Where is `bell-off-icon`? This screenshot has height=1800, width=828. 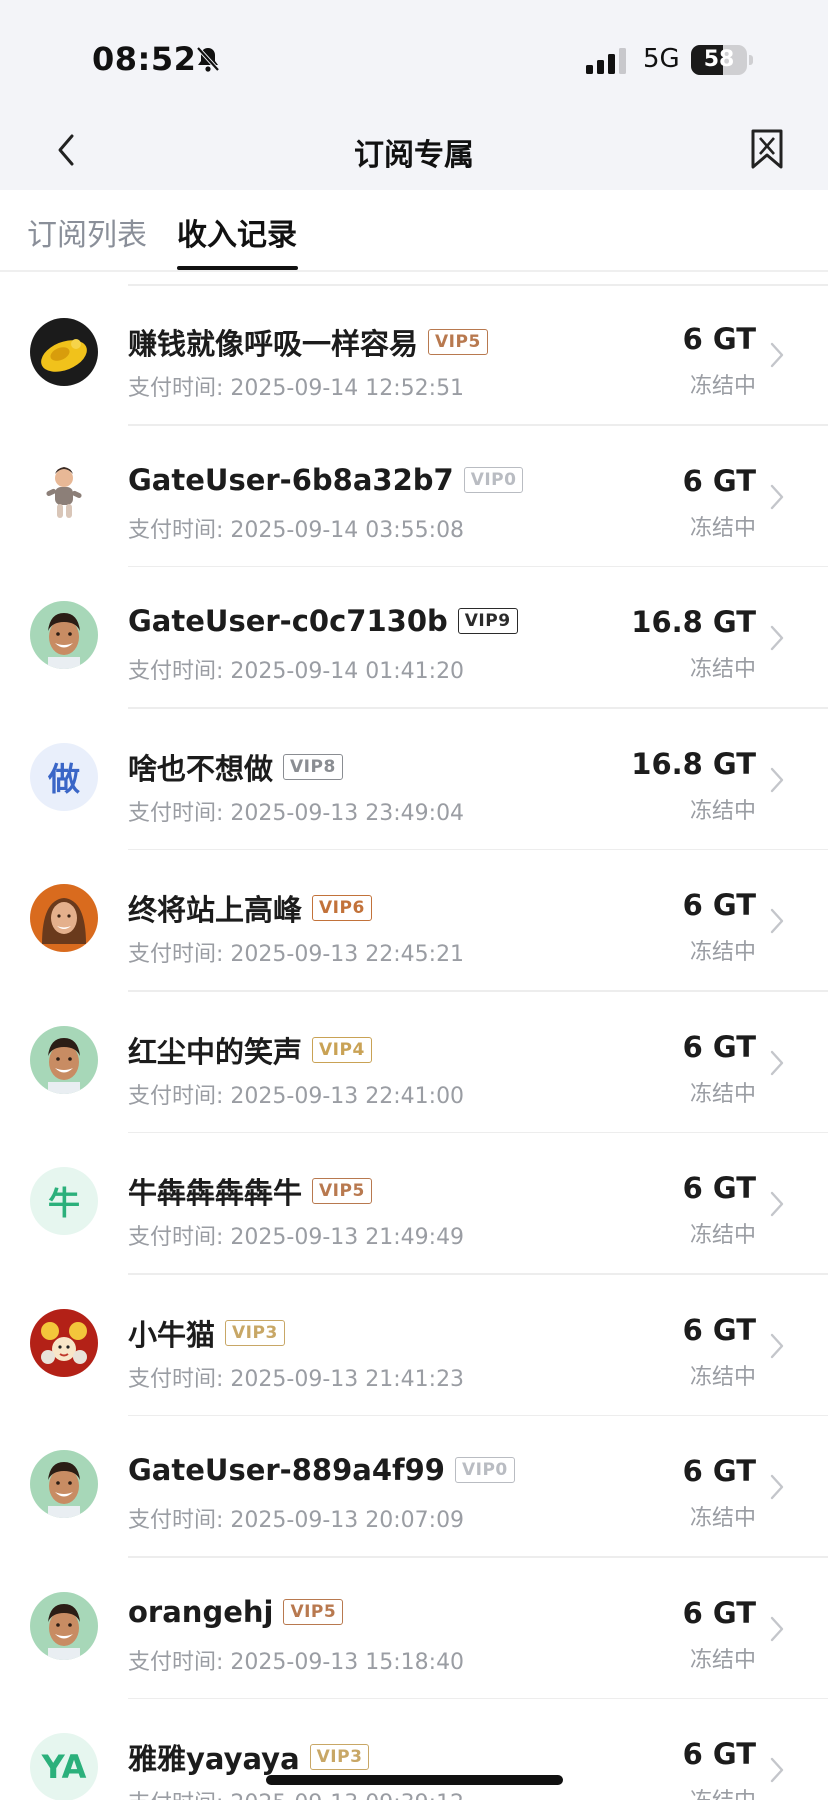
bell-off-icon is located at coordinates (208, 59).